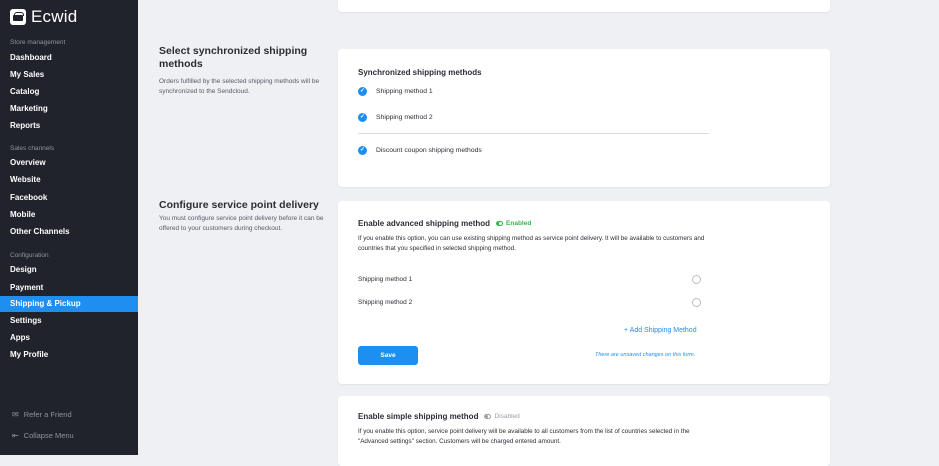  I want to click on sidebar-item-my-profile: My Profile, so click(69, 355).